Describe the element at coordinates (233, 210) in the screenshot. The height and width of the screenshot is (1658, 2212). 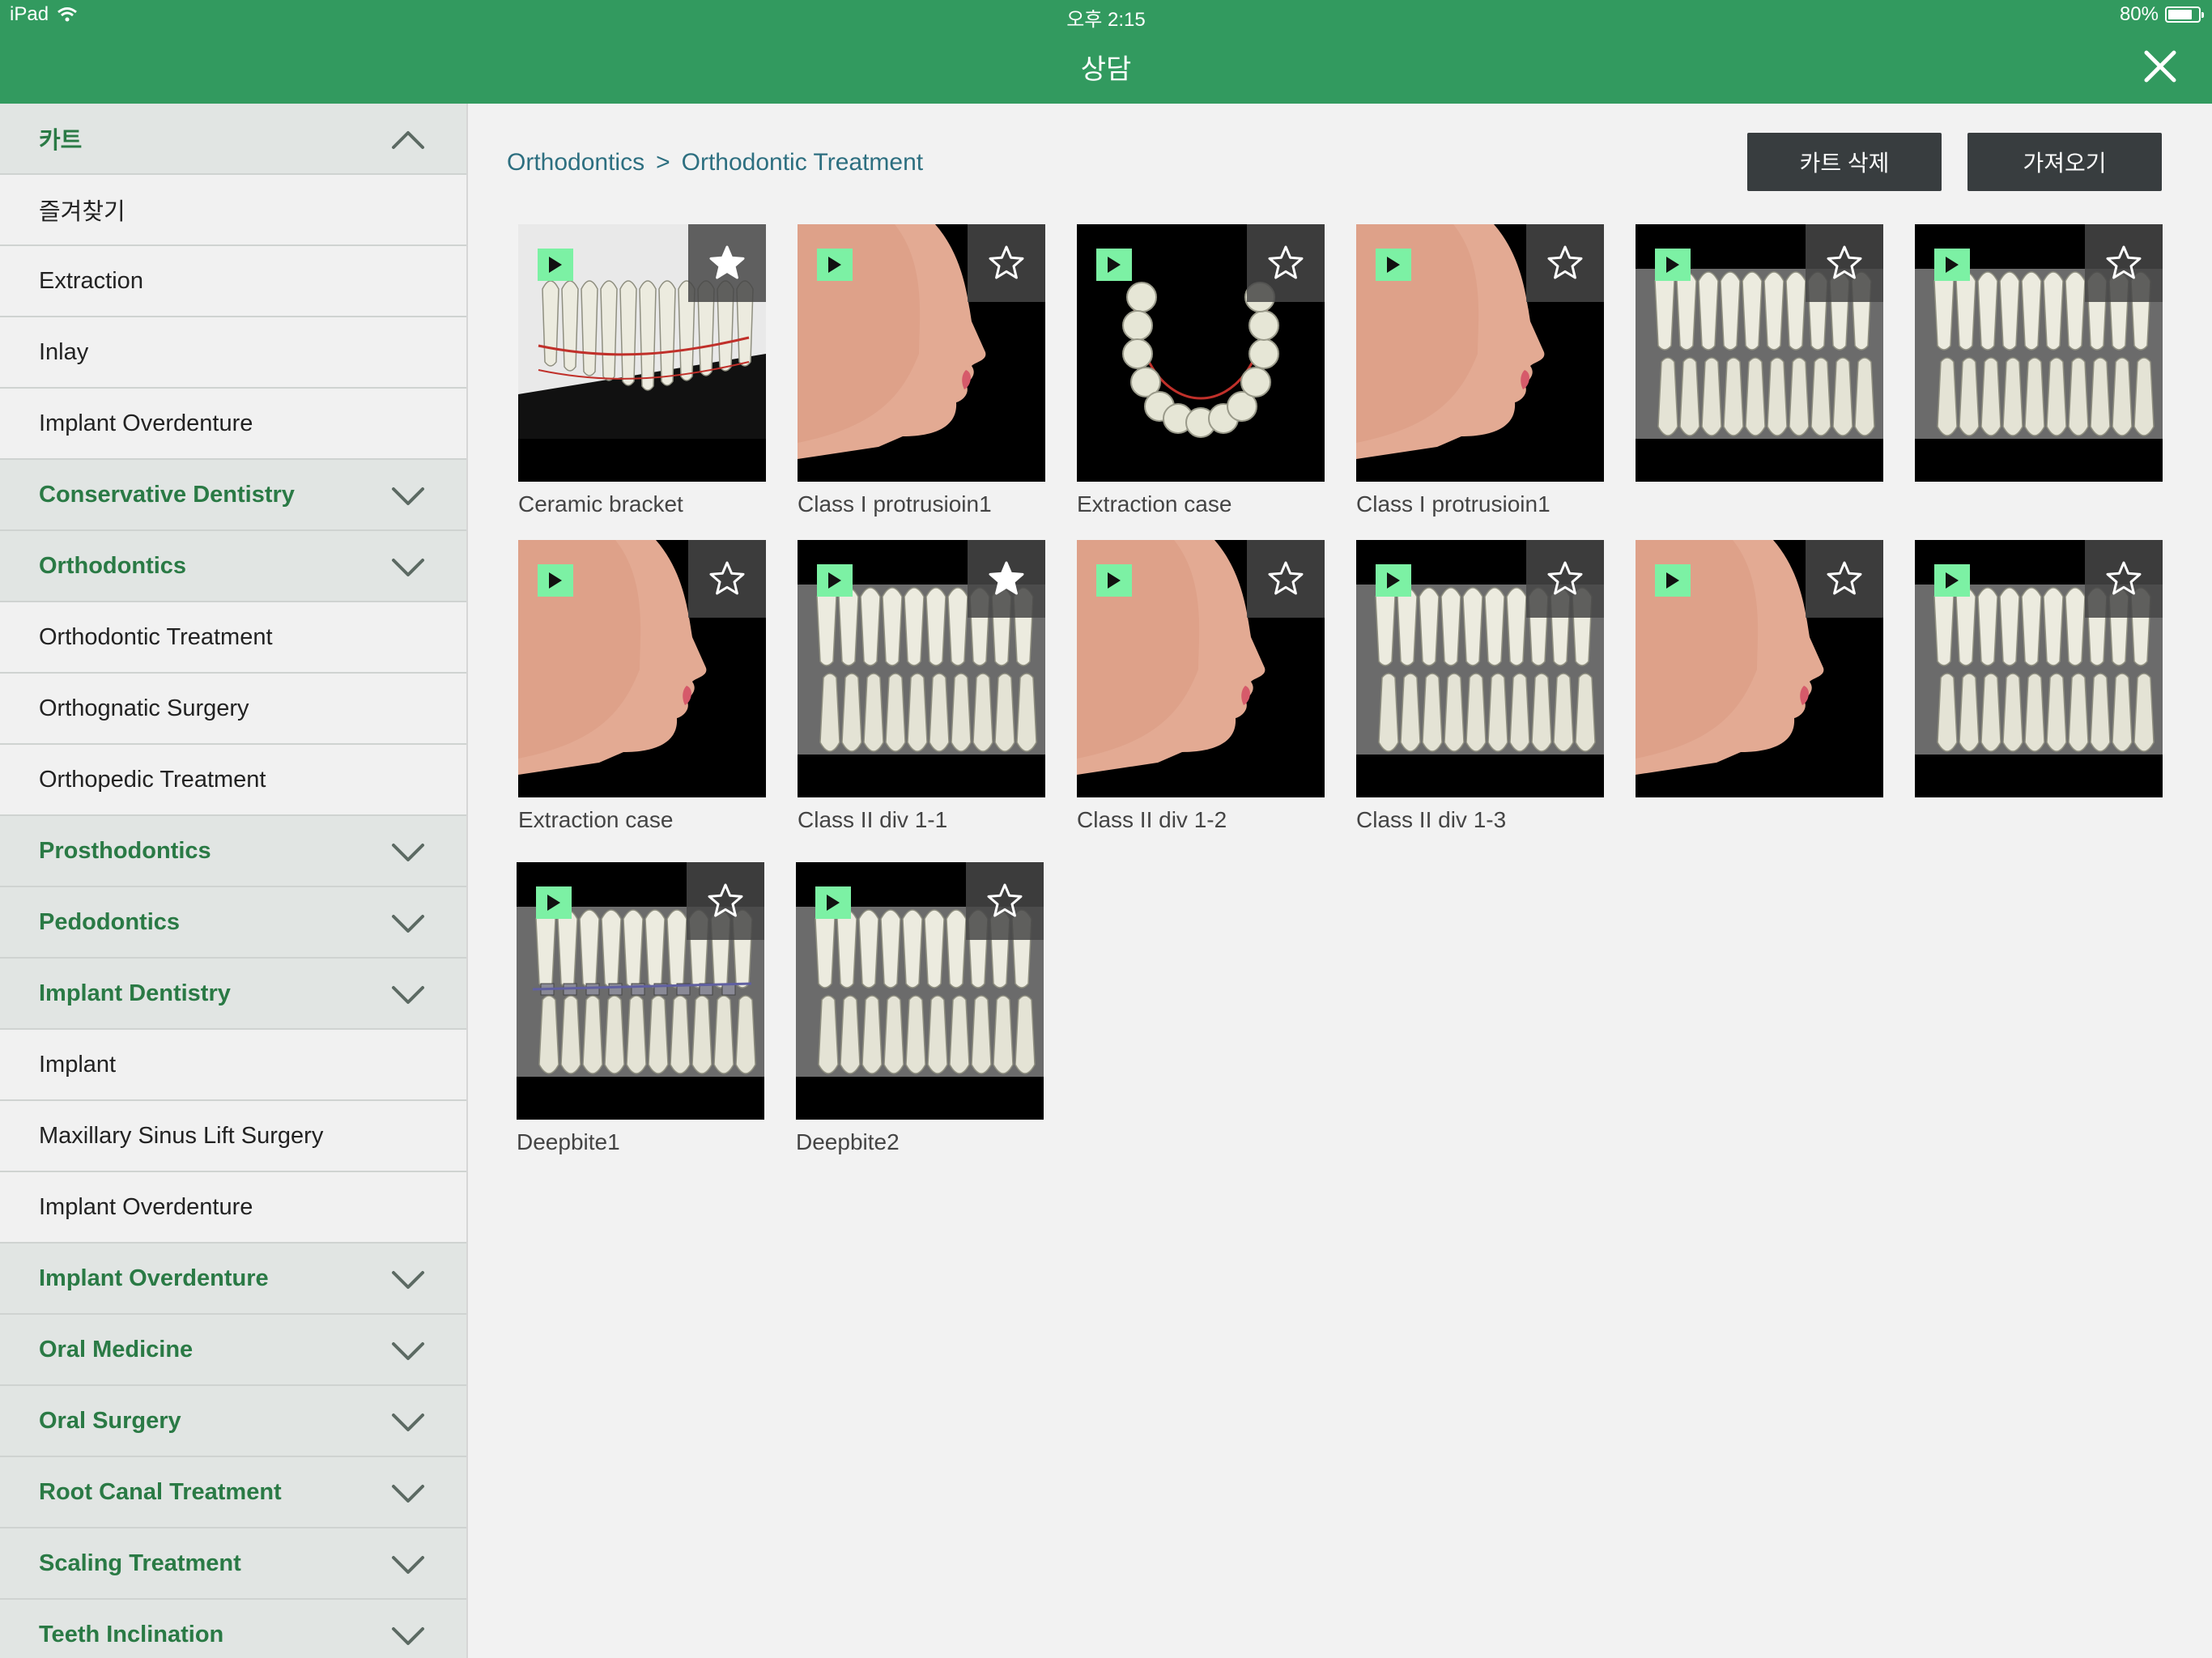
I see `sidebar-item: 즐겨찾기` at that location.